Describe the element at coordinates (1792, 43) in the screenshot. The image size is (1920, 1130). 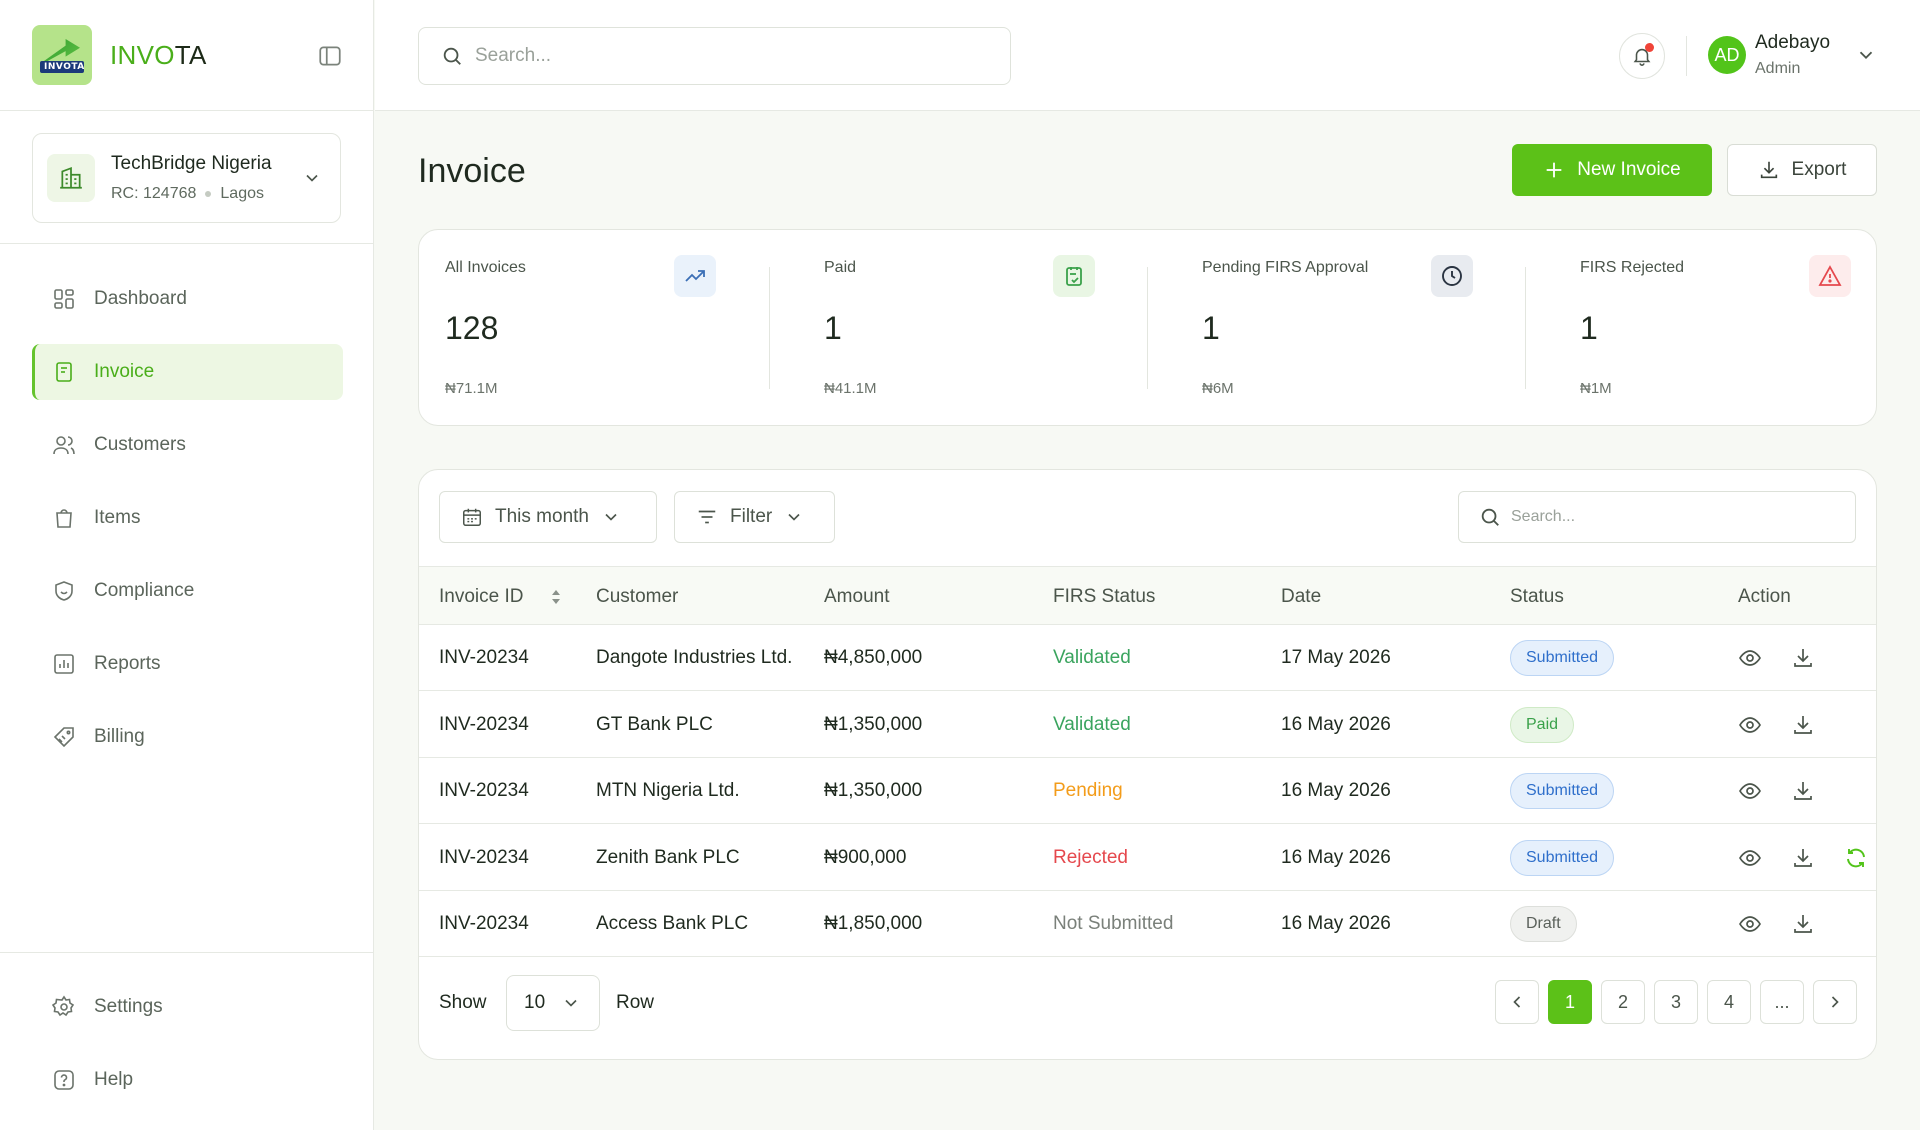
I see `user-name: Adebayo` at that location.